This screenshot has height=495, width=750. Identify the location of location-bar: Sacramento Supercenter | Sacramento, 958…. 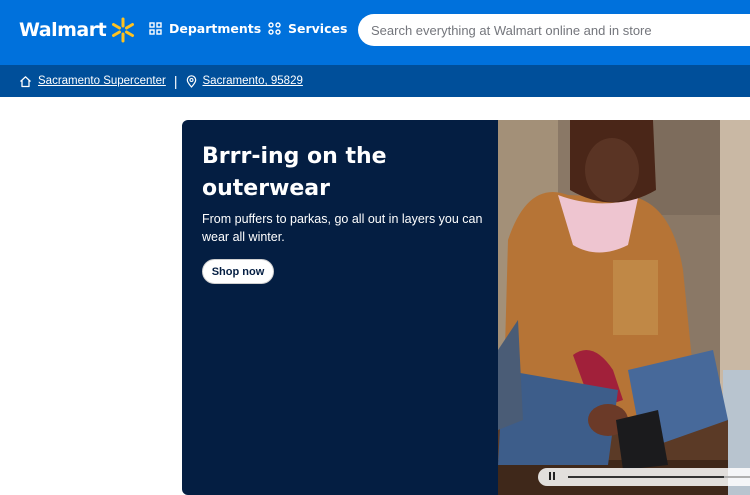
(375, 81).